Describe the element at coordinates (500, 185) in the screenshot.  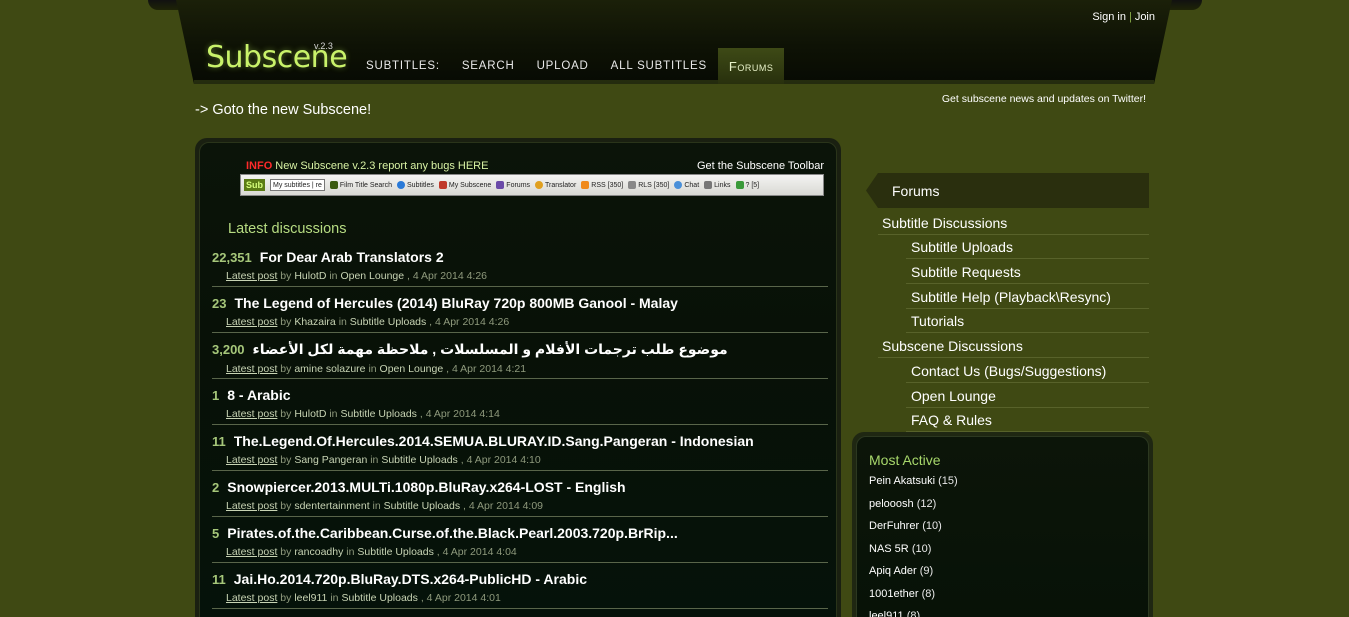
I see `forums-icon` at that location.